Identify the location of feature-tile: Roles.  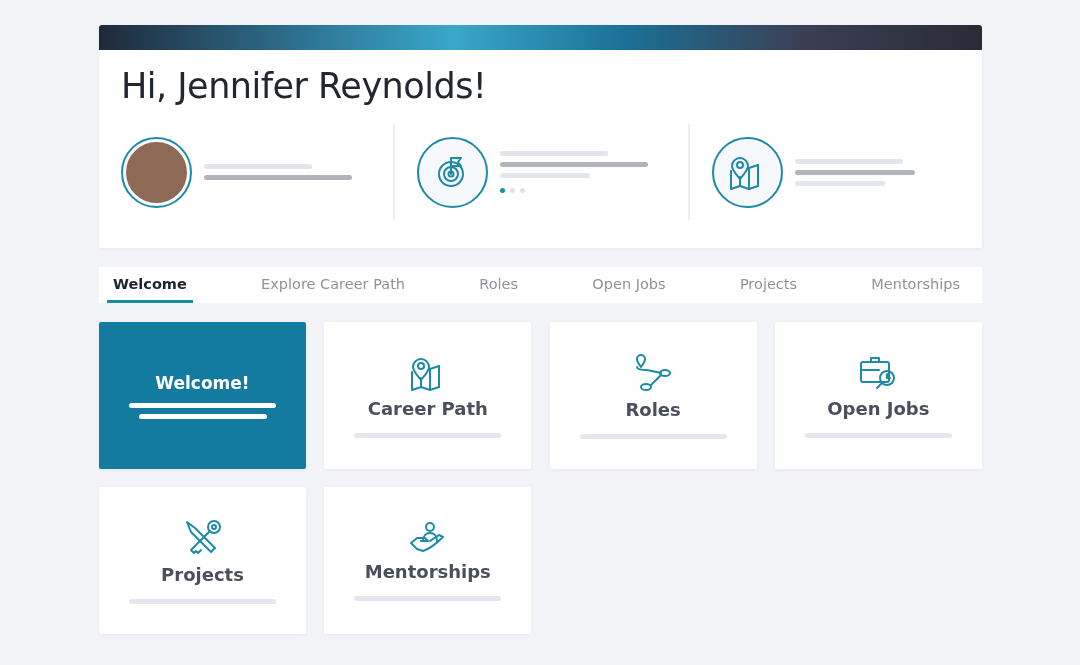
(653, 395).